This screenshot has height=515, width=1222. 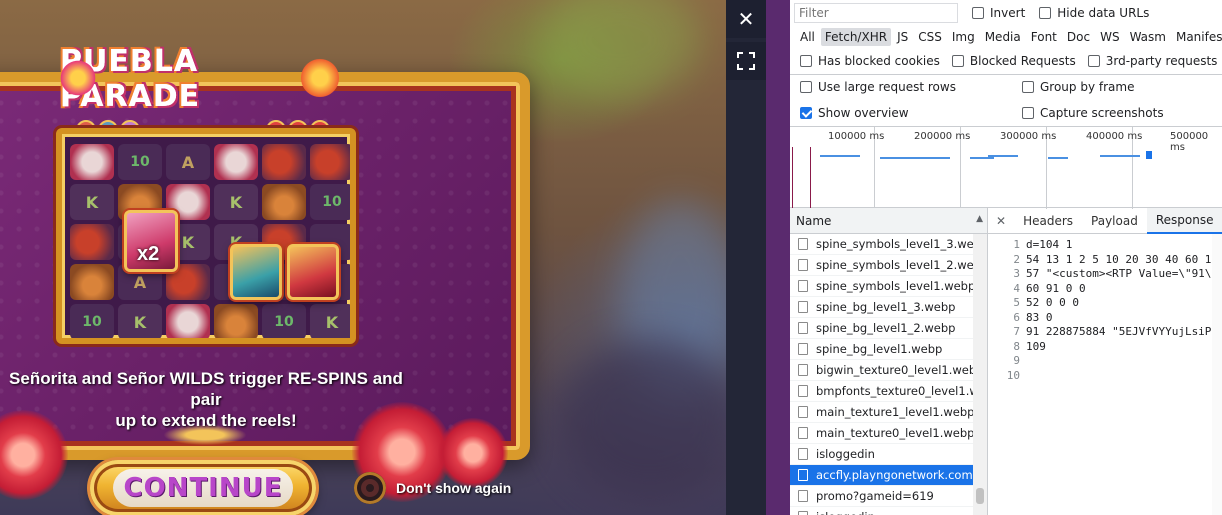 I want to click on line-number: 10, so click(x=1013, y=375).